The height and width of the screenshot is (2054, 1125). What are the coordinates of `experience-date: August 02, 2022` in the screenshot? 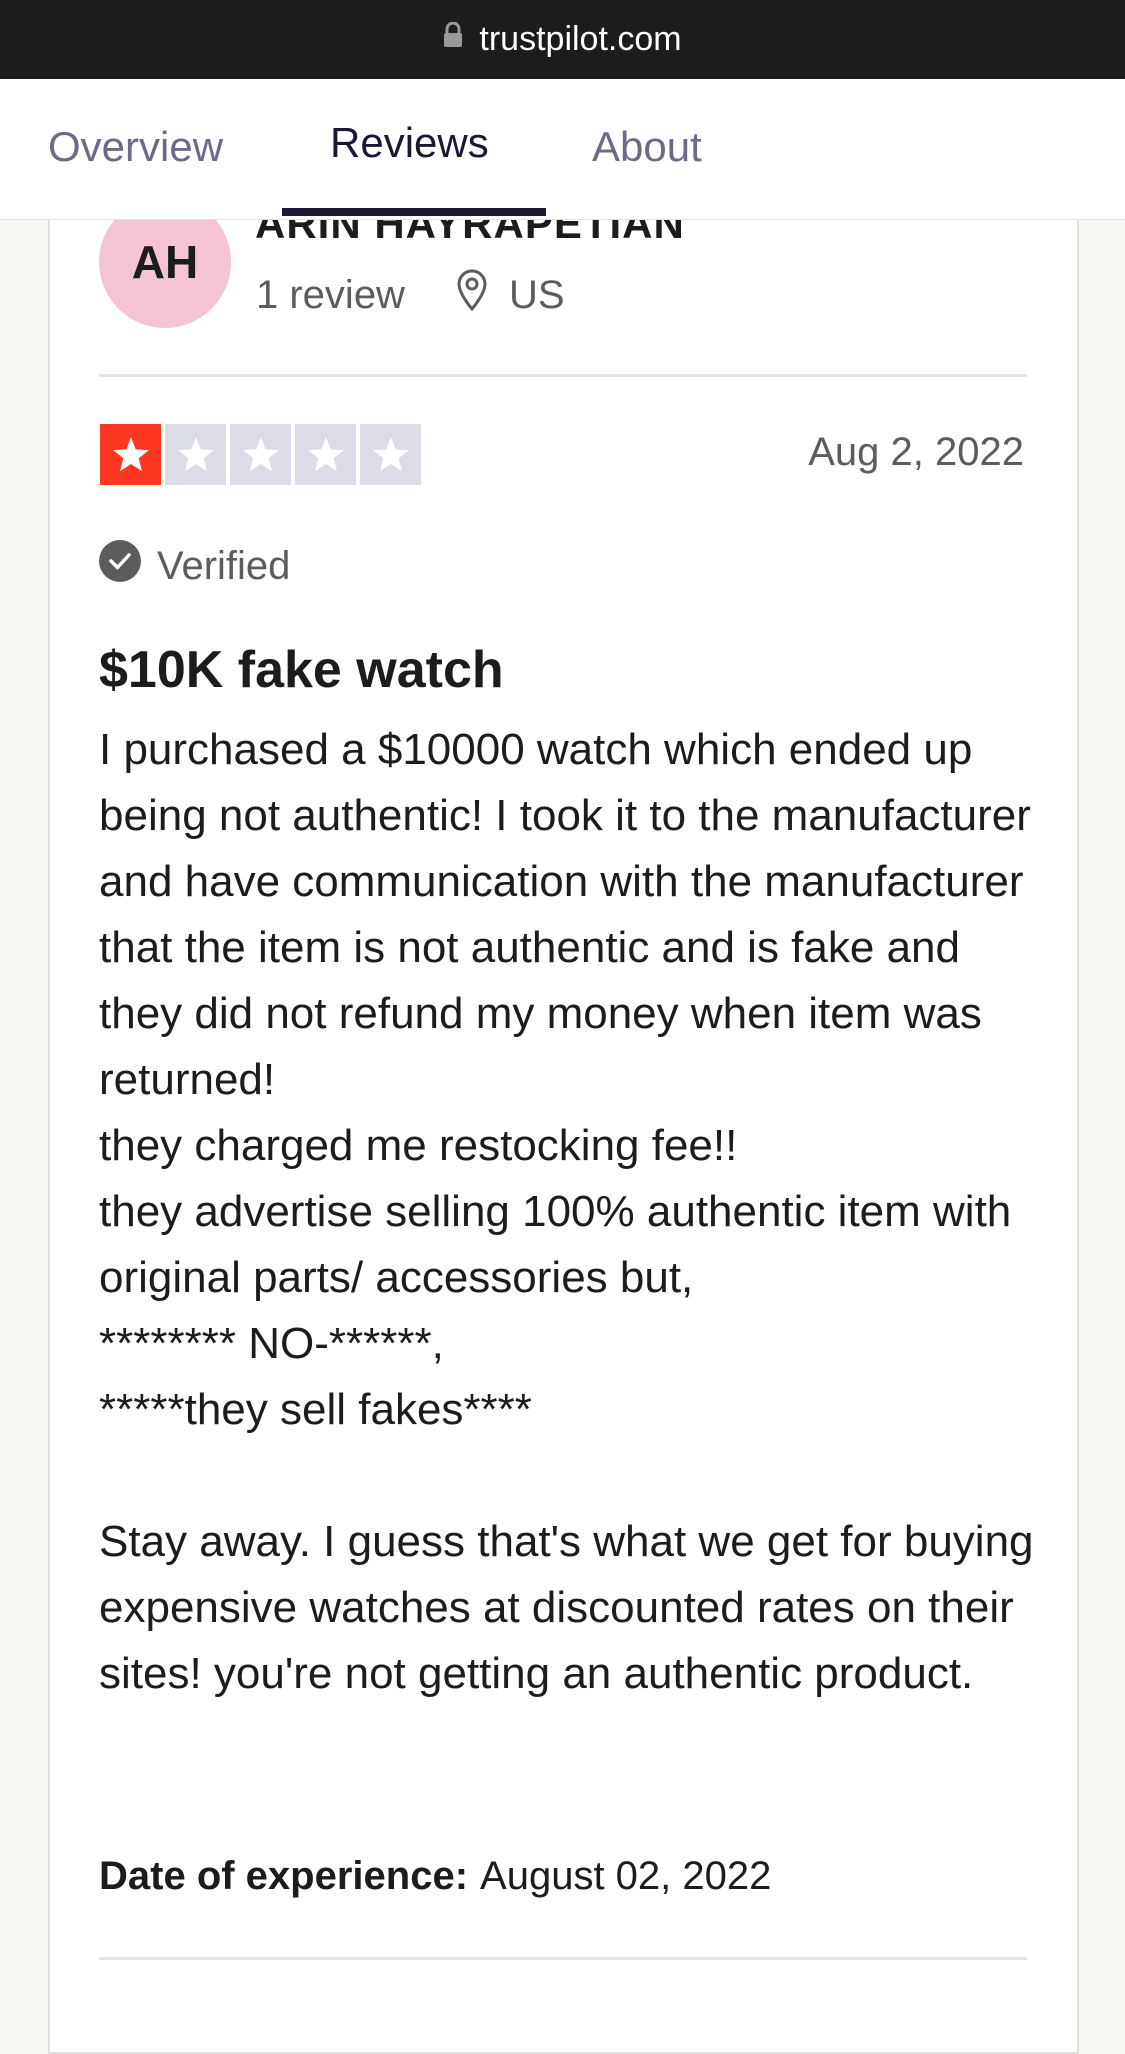 It's located at (626, 1876).